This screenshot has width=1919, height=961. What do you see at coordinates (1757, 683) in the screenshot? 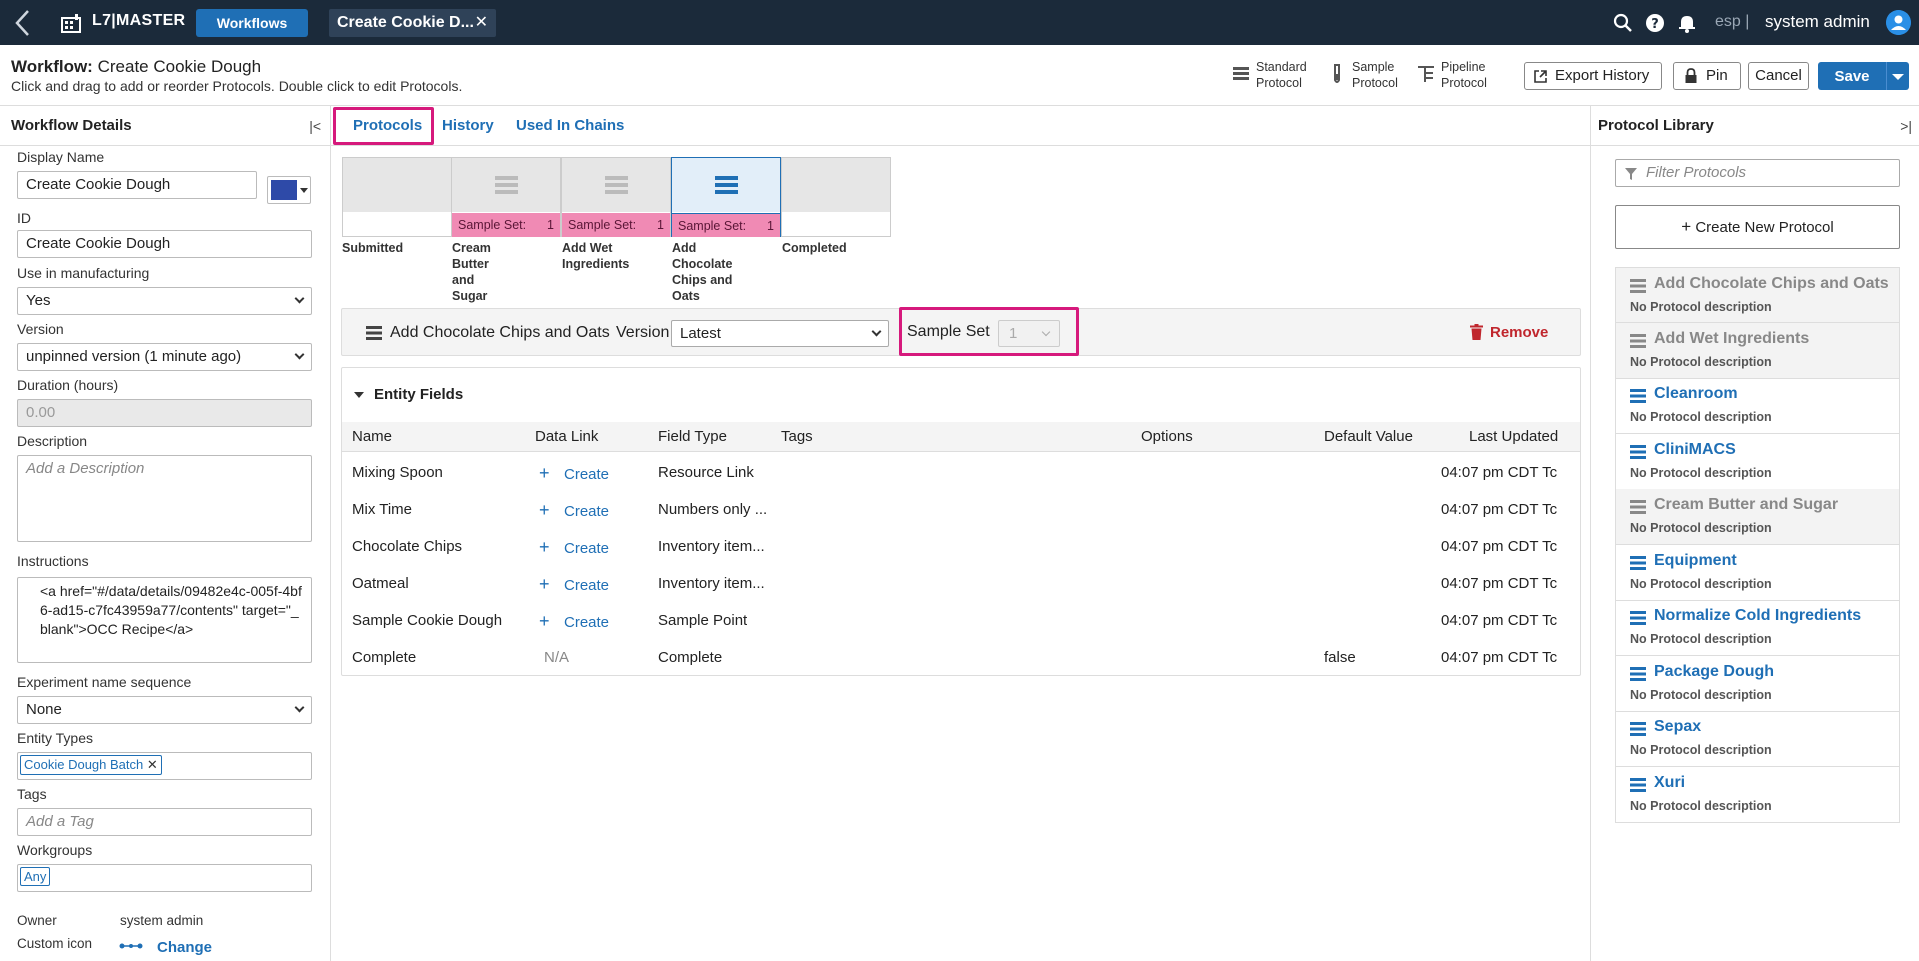
I see `library-item: Package Dough No Protocol description` at bounding box center [1757, 683].